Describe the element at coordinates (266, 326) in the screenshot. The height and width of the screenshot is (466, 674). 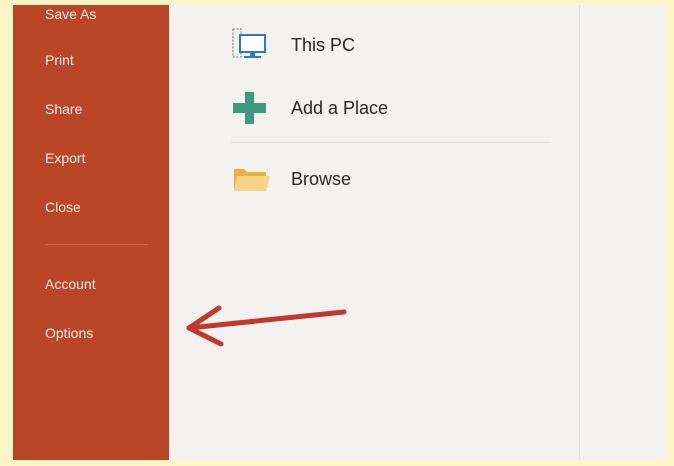
I see `annotation-arrow-icon` at that location.